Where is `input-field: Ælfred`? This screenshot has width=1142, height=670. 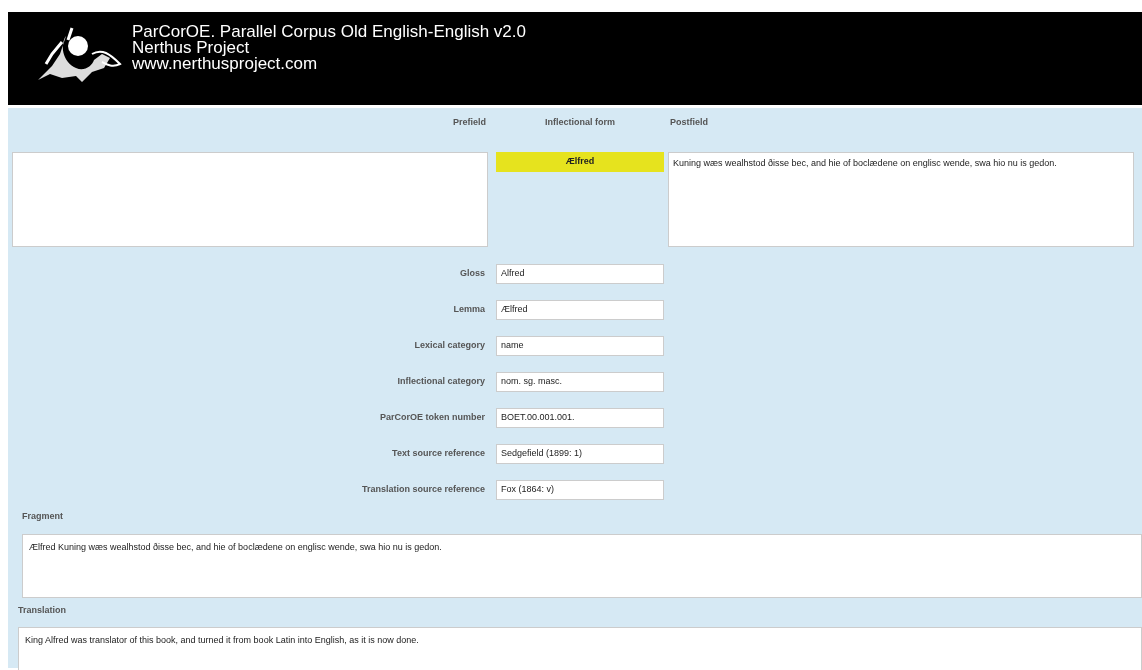
input-field: Ælfred is located at coordinates (580, 310).